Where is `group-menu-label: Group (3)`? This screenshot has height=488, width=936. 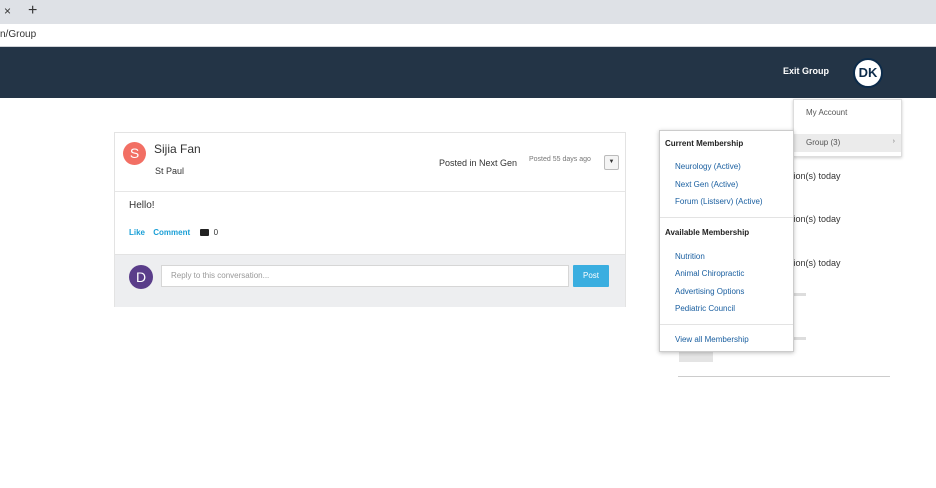 group-menu-label: Group (3) is located at coordinates (823, 142).